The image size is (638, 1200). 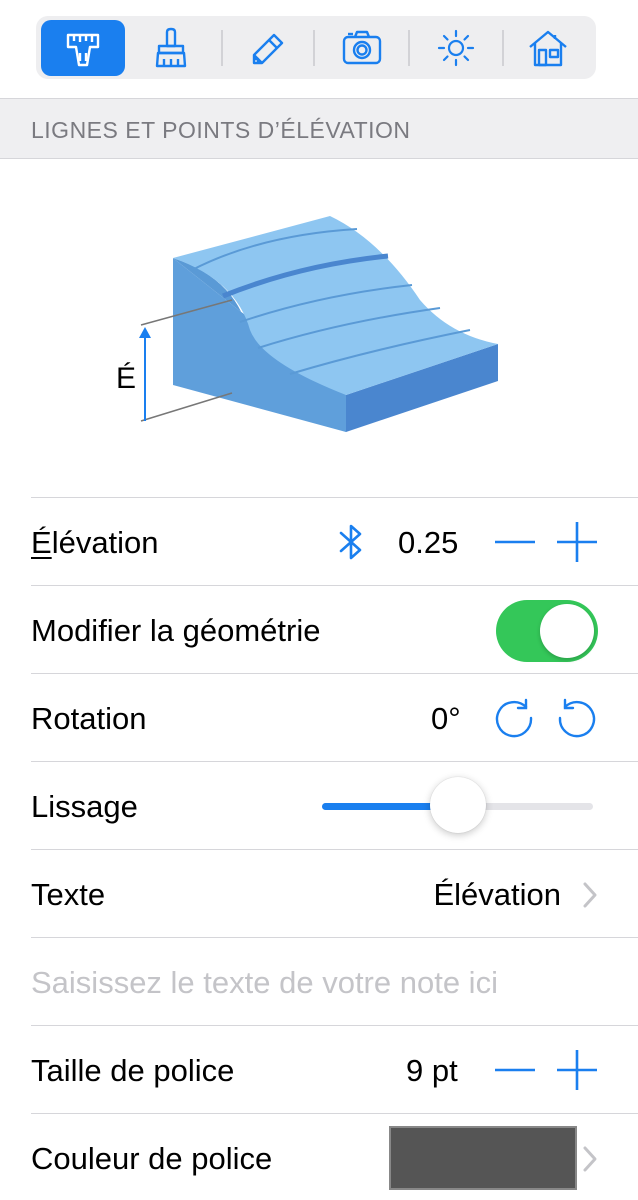 I want to click on elevation-value: 0.25, so click(x=428, y=542).